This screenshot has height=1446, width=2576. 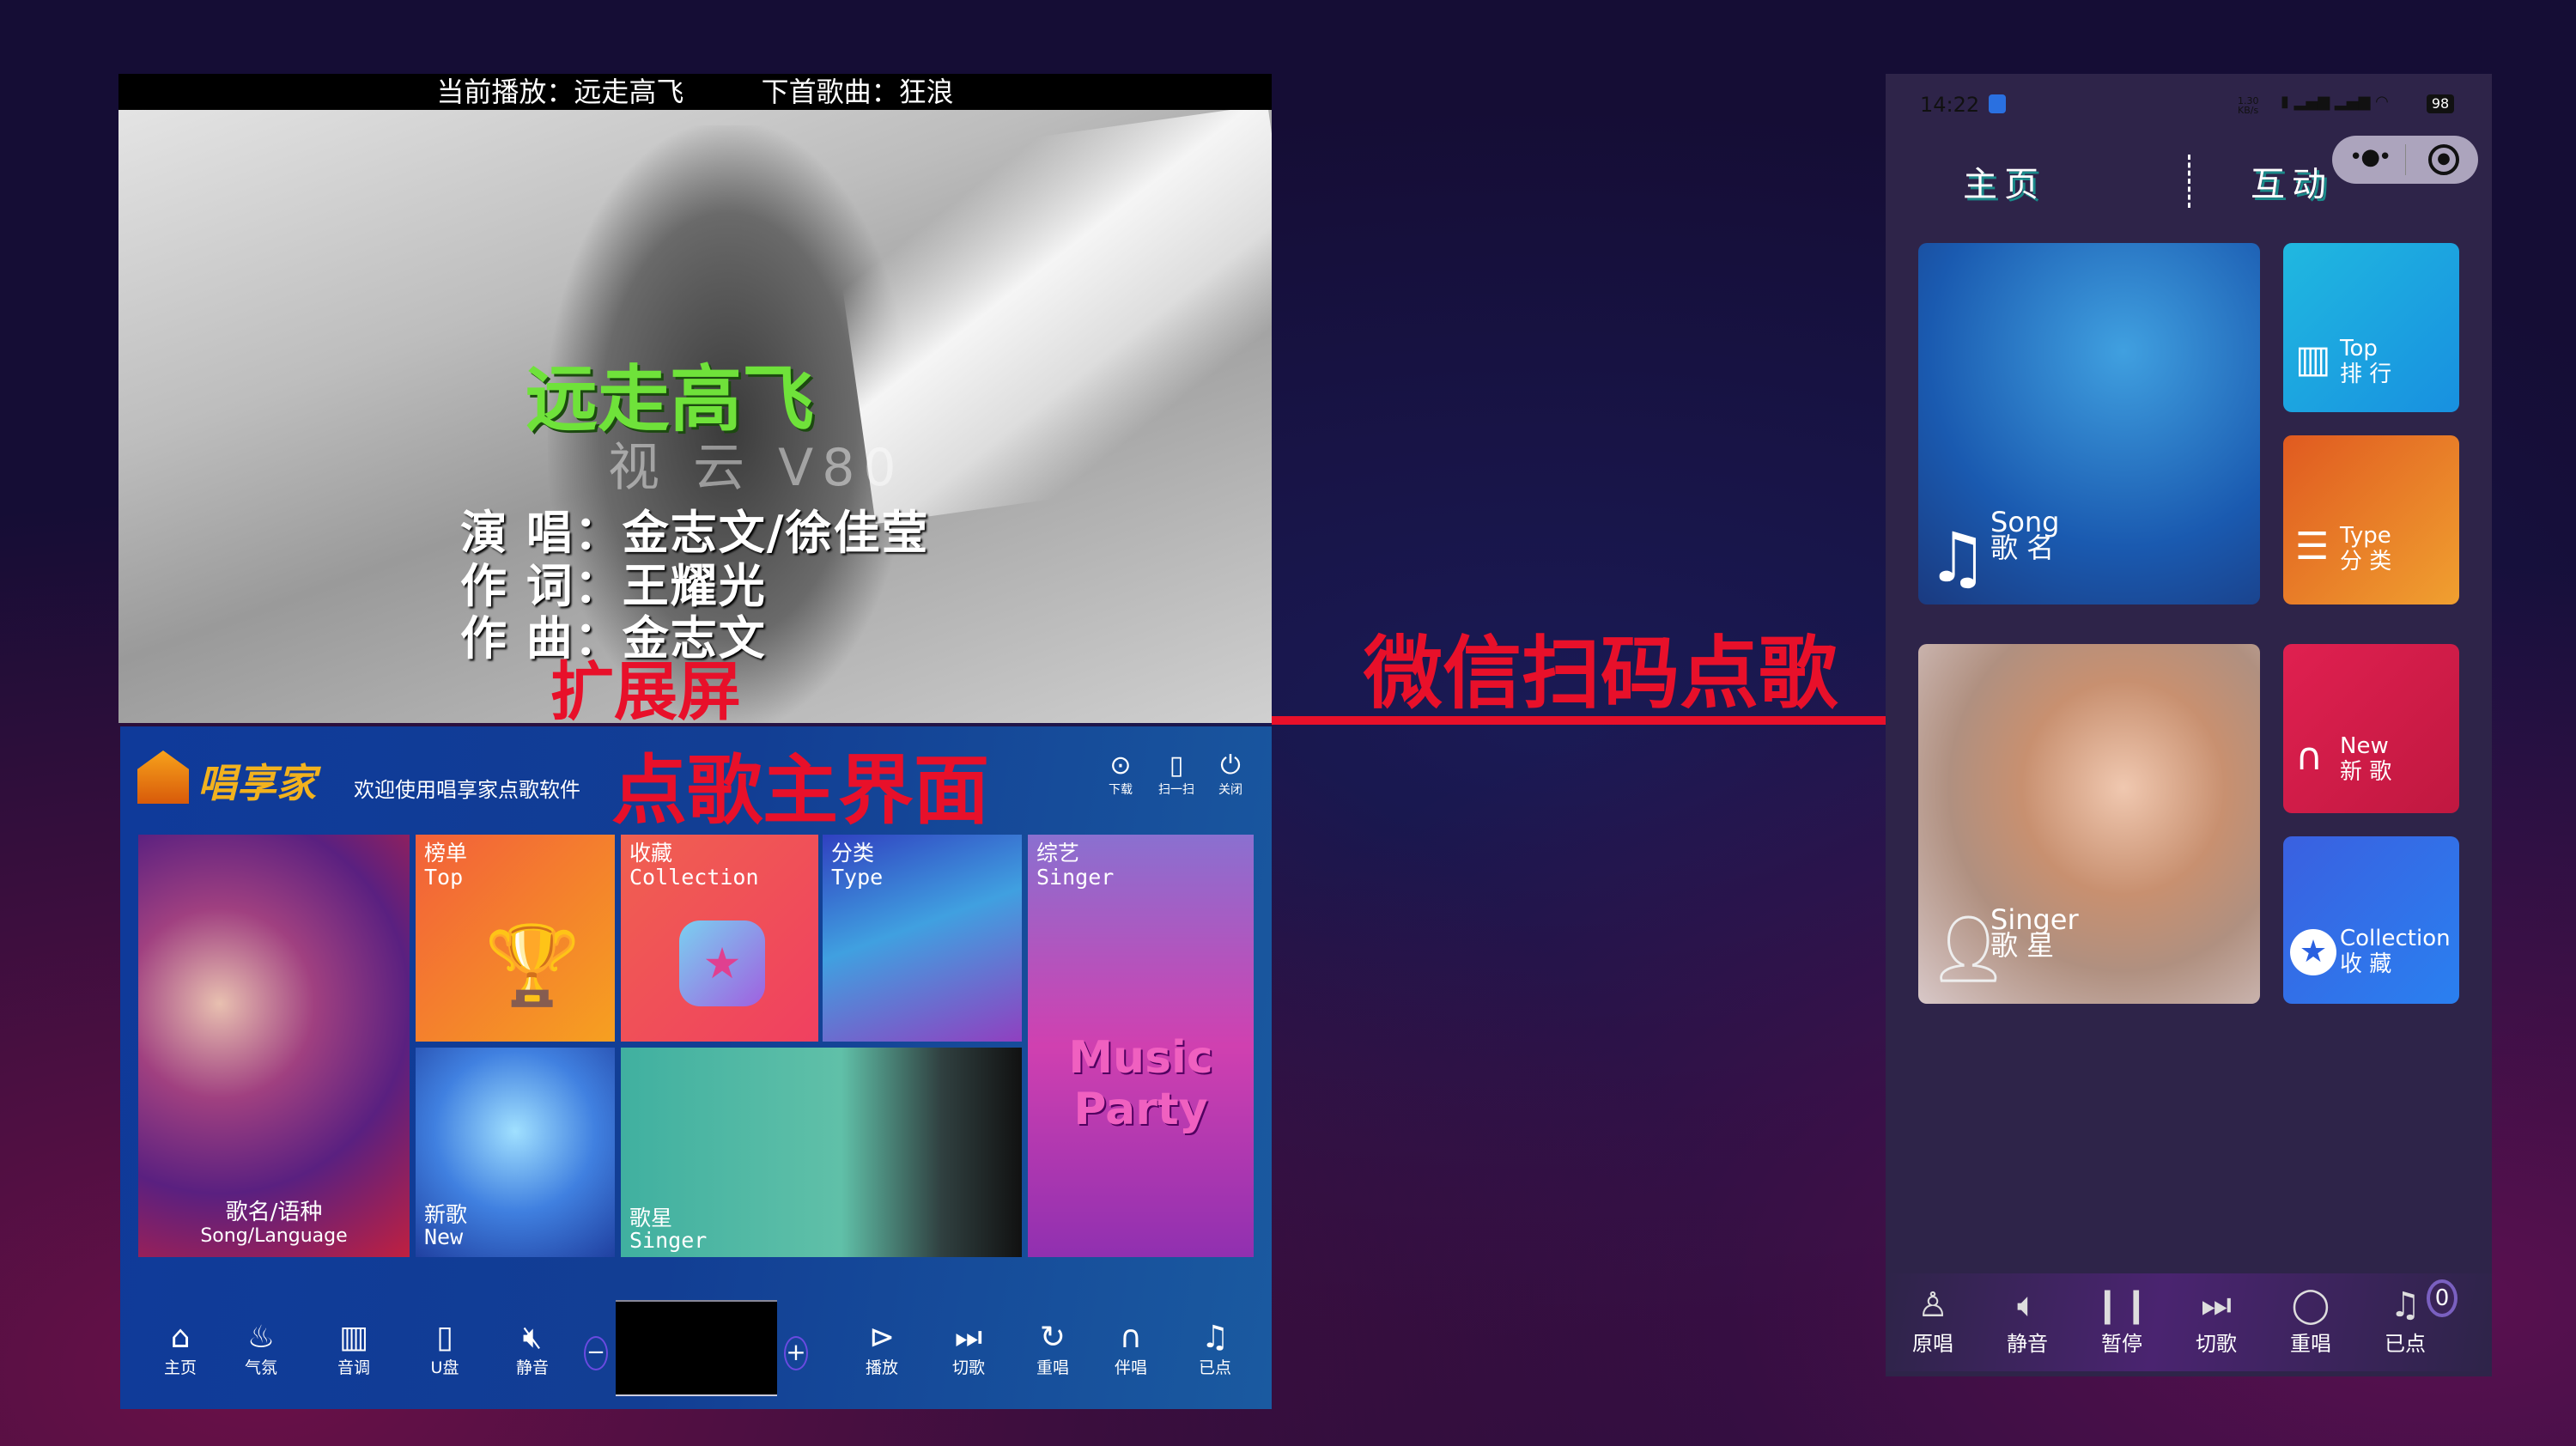 What do you see at coordinates (695, 92) in the screenshot?
I see `now-playing-bar: 当前播放：远走高飞 下首歌曲：狂浪` at bounding box center [695, 92].